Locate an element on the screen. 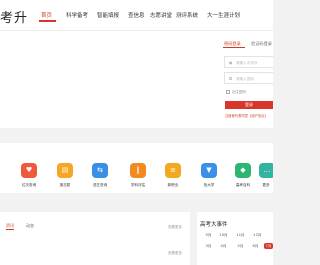 The height and width of the screenshot is (265, 320). phone-placeholder: 请输入手机号 is located at coordinates (247, 62).